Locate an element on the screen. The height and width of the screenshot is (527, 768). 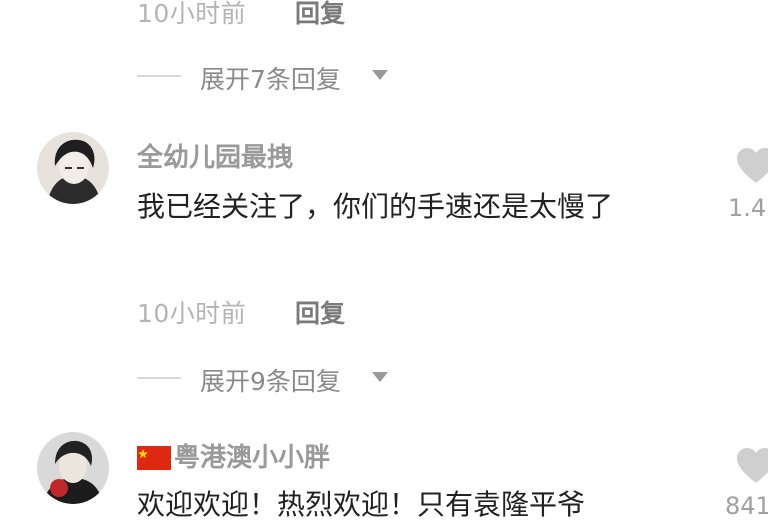
expand-replies-button: 展开9条回复 is located at coordinates (270, 380).